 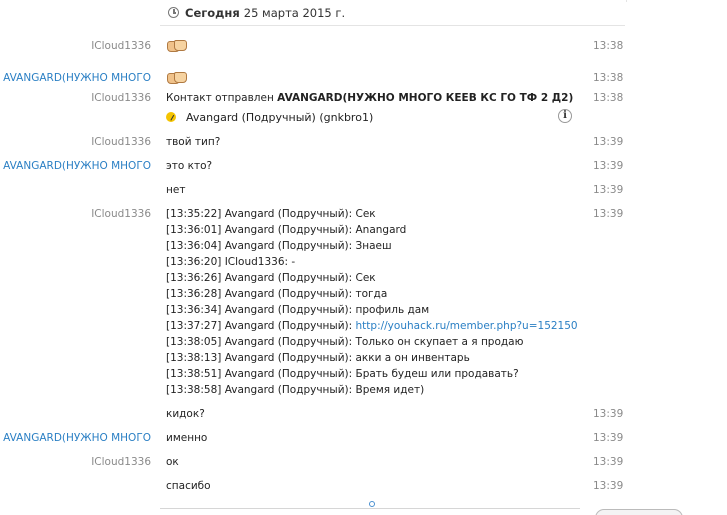 What do you see at coordinates (189, 166) in the screenshot?
I see `message-body: это кто?` at bounding box center [189, 166].